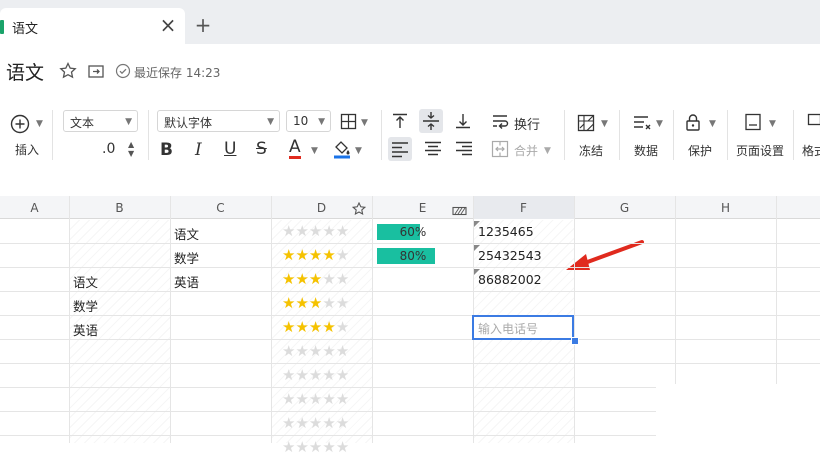 This screenshot has width=820, height=456. What do you see at coordinates (527, 123) in the screenshot?
I see `wrap-text-label: 换行` at bounding box center [527, 123].